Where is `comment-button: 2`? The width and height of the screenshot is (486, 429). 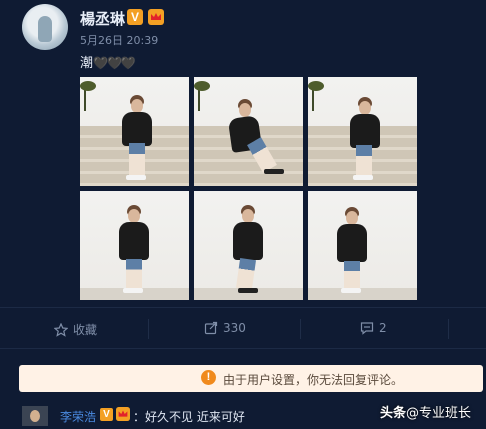
comment-button: 2 is located at coordinates (373, 328).